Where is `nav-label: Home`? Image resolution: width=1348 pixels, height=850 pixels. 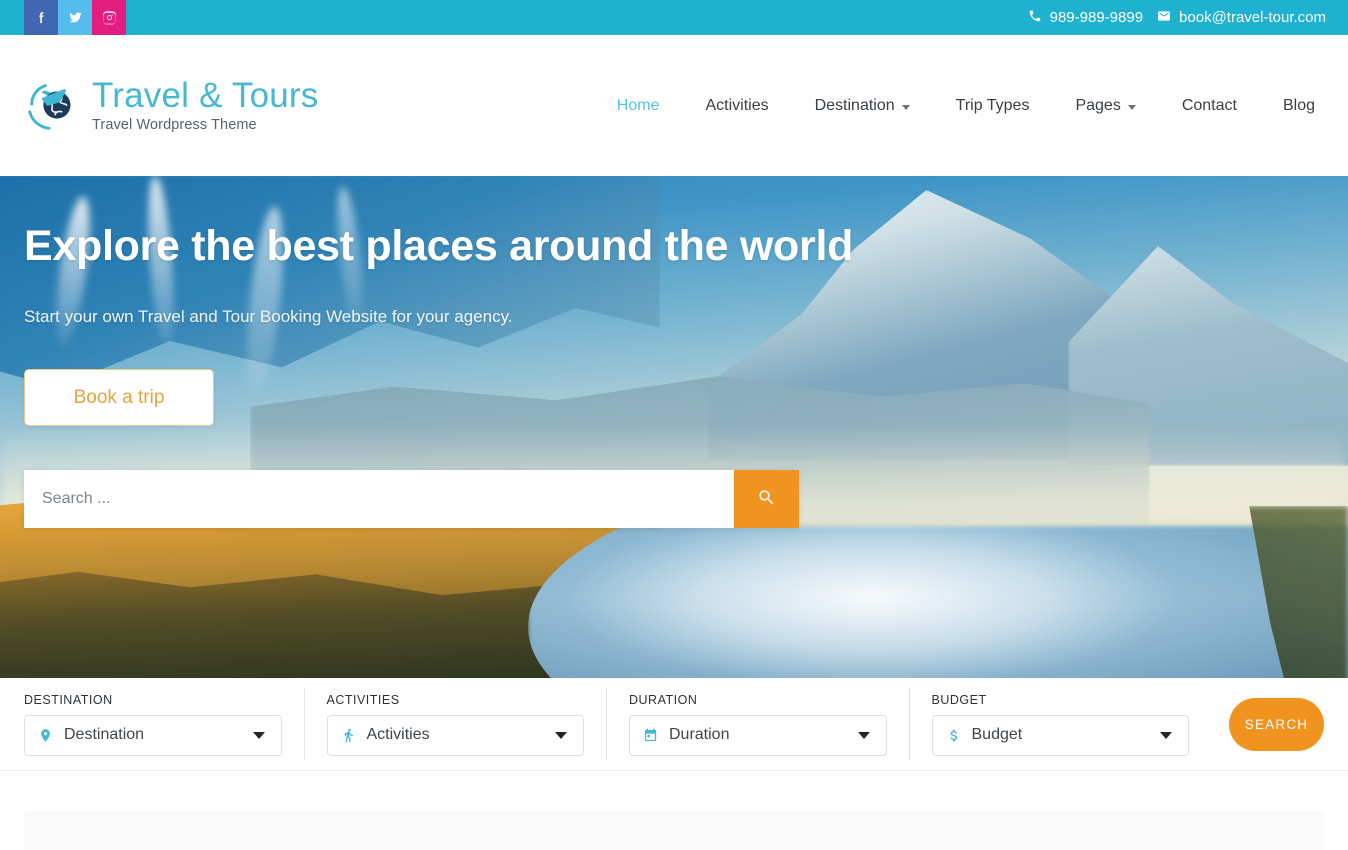
nav-label: Home is located at coordinates (638, 105).